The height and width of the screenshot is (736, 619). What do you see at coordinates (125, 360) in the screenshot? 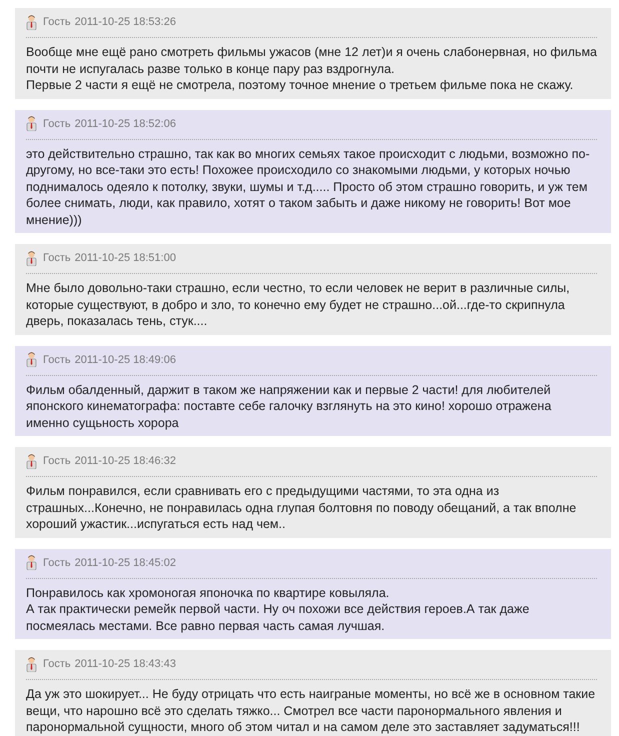
I see `comment-time: 2011-10-25 18:49:06` at bounding box center [125, 360].